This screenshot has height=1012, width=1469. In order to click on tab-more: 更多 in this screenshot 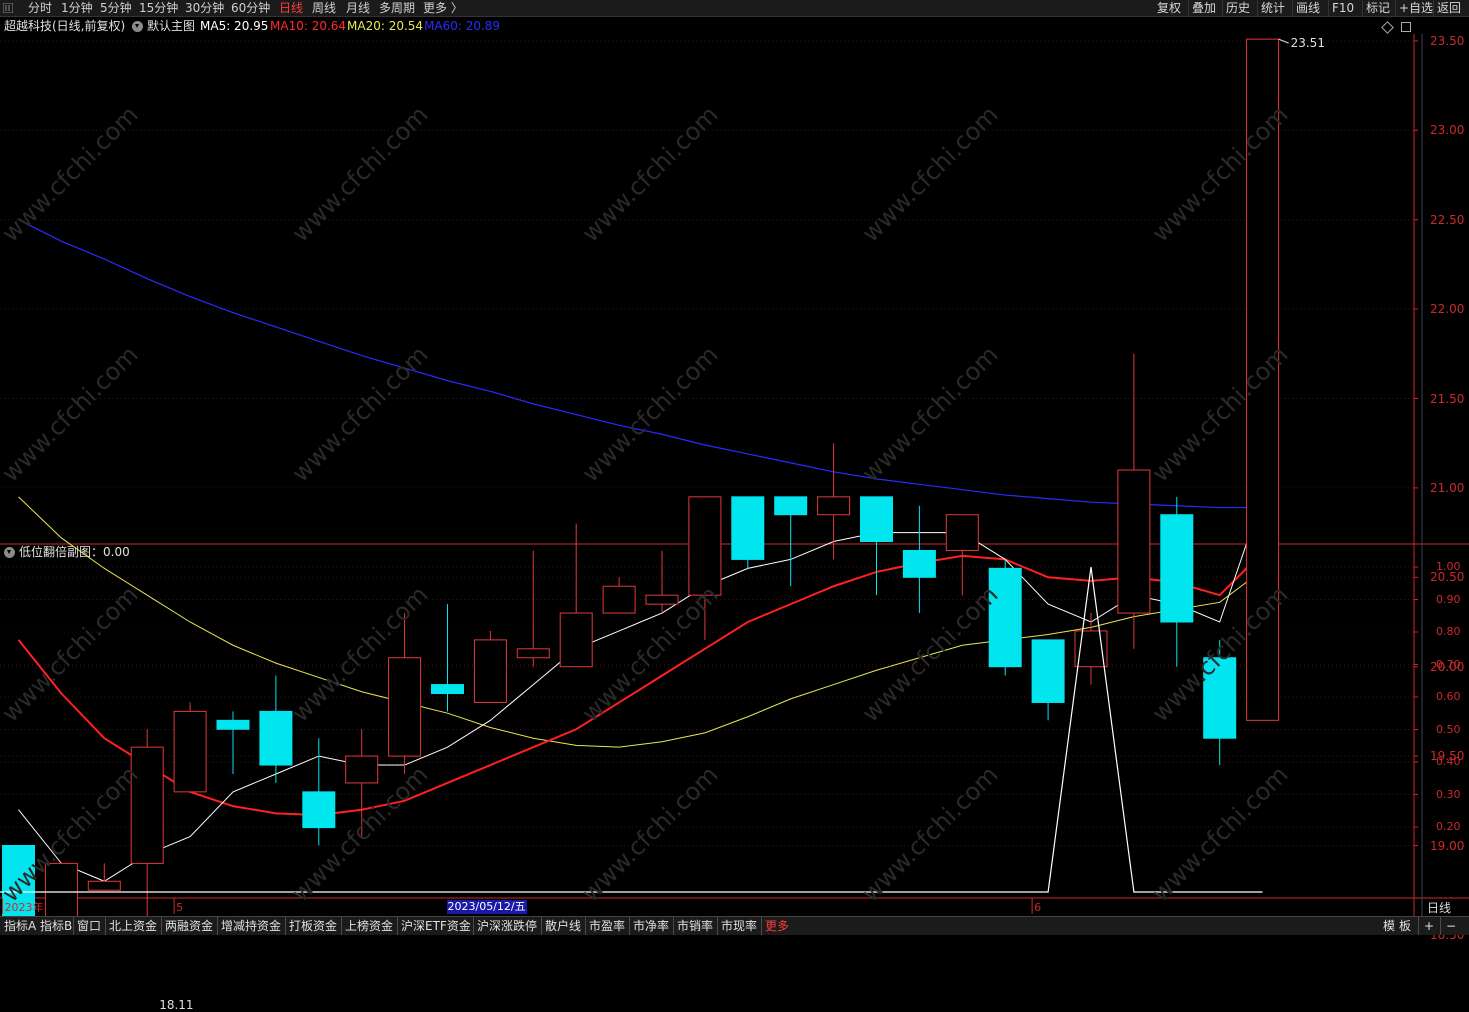, I will do `click(775, 926)`.